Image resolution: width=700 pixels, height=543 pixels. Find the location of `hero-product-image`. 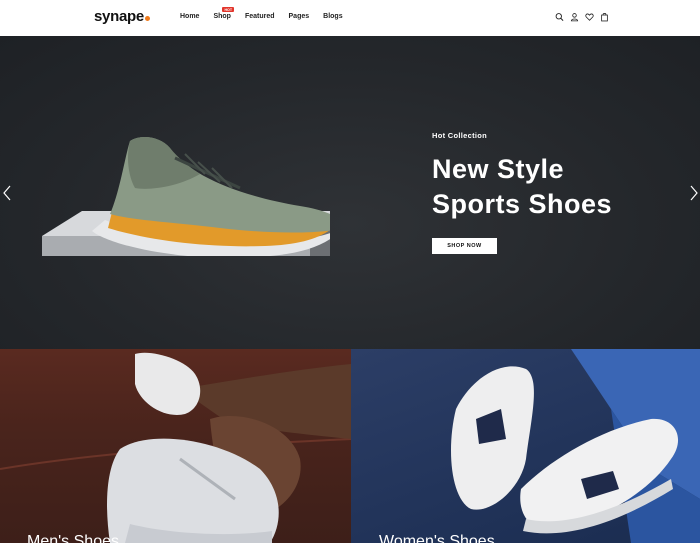

hero-product-image is located at coordinates (186, 196).